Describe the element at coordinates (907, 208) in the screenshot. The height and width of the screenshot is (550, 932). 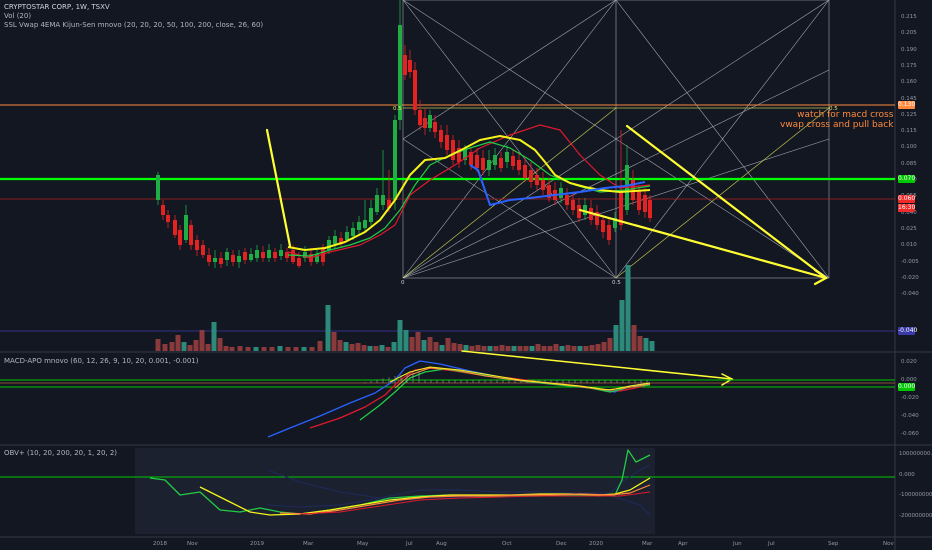
I see `price-tag-countdown: 16:30` at that location.